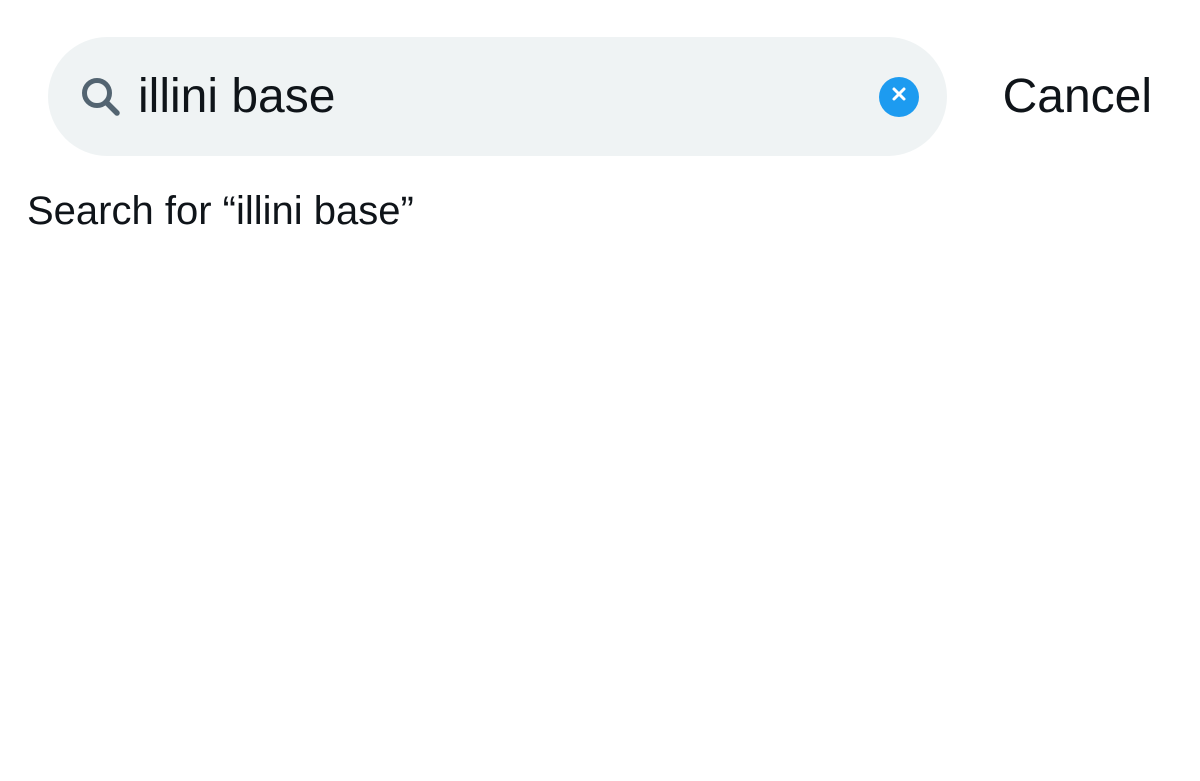 The height and width of the screenshot is (781, 1200). Describe the element at coordinates (101, 97) in the screenshot. I see `search-icon` at that location.